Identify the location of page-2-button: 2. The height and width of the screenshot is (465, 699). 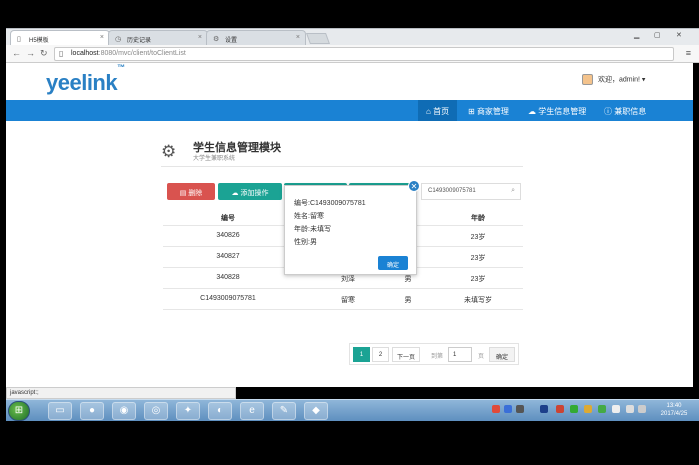
(380, 354).